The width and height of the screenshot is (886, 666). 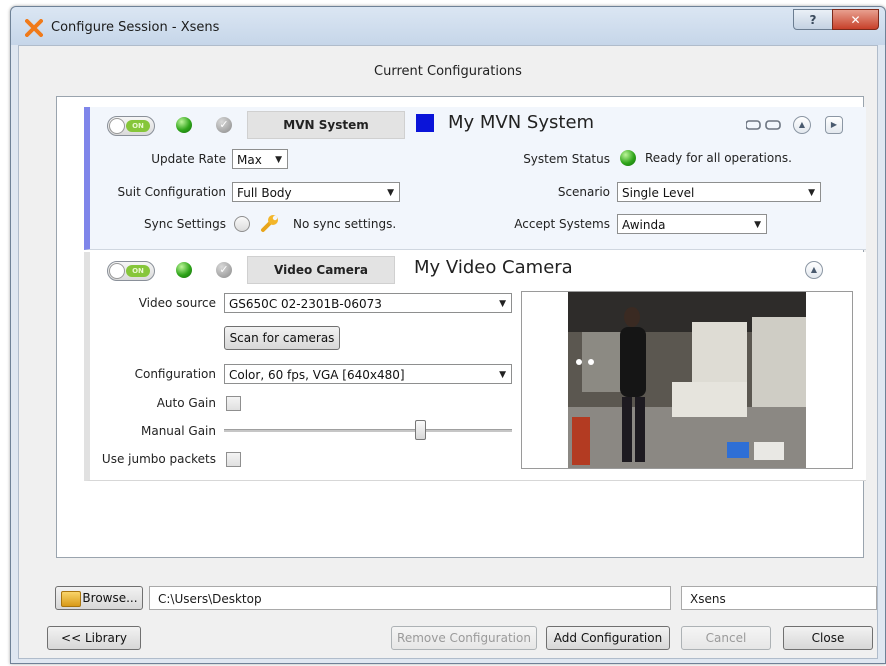 I want to click on close-icon: ✕, so click(x=855, y=19).